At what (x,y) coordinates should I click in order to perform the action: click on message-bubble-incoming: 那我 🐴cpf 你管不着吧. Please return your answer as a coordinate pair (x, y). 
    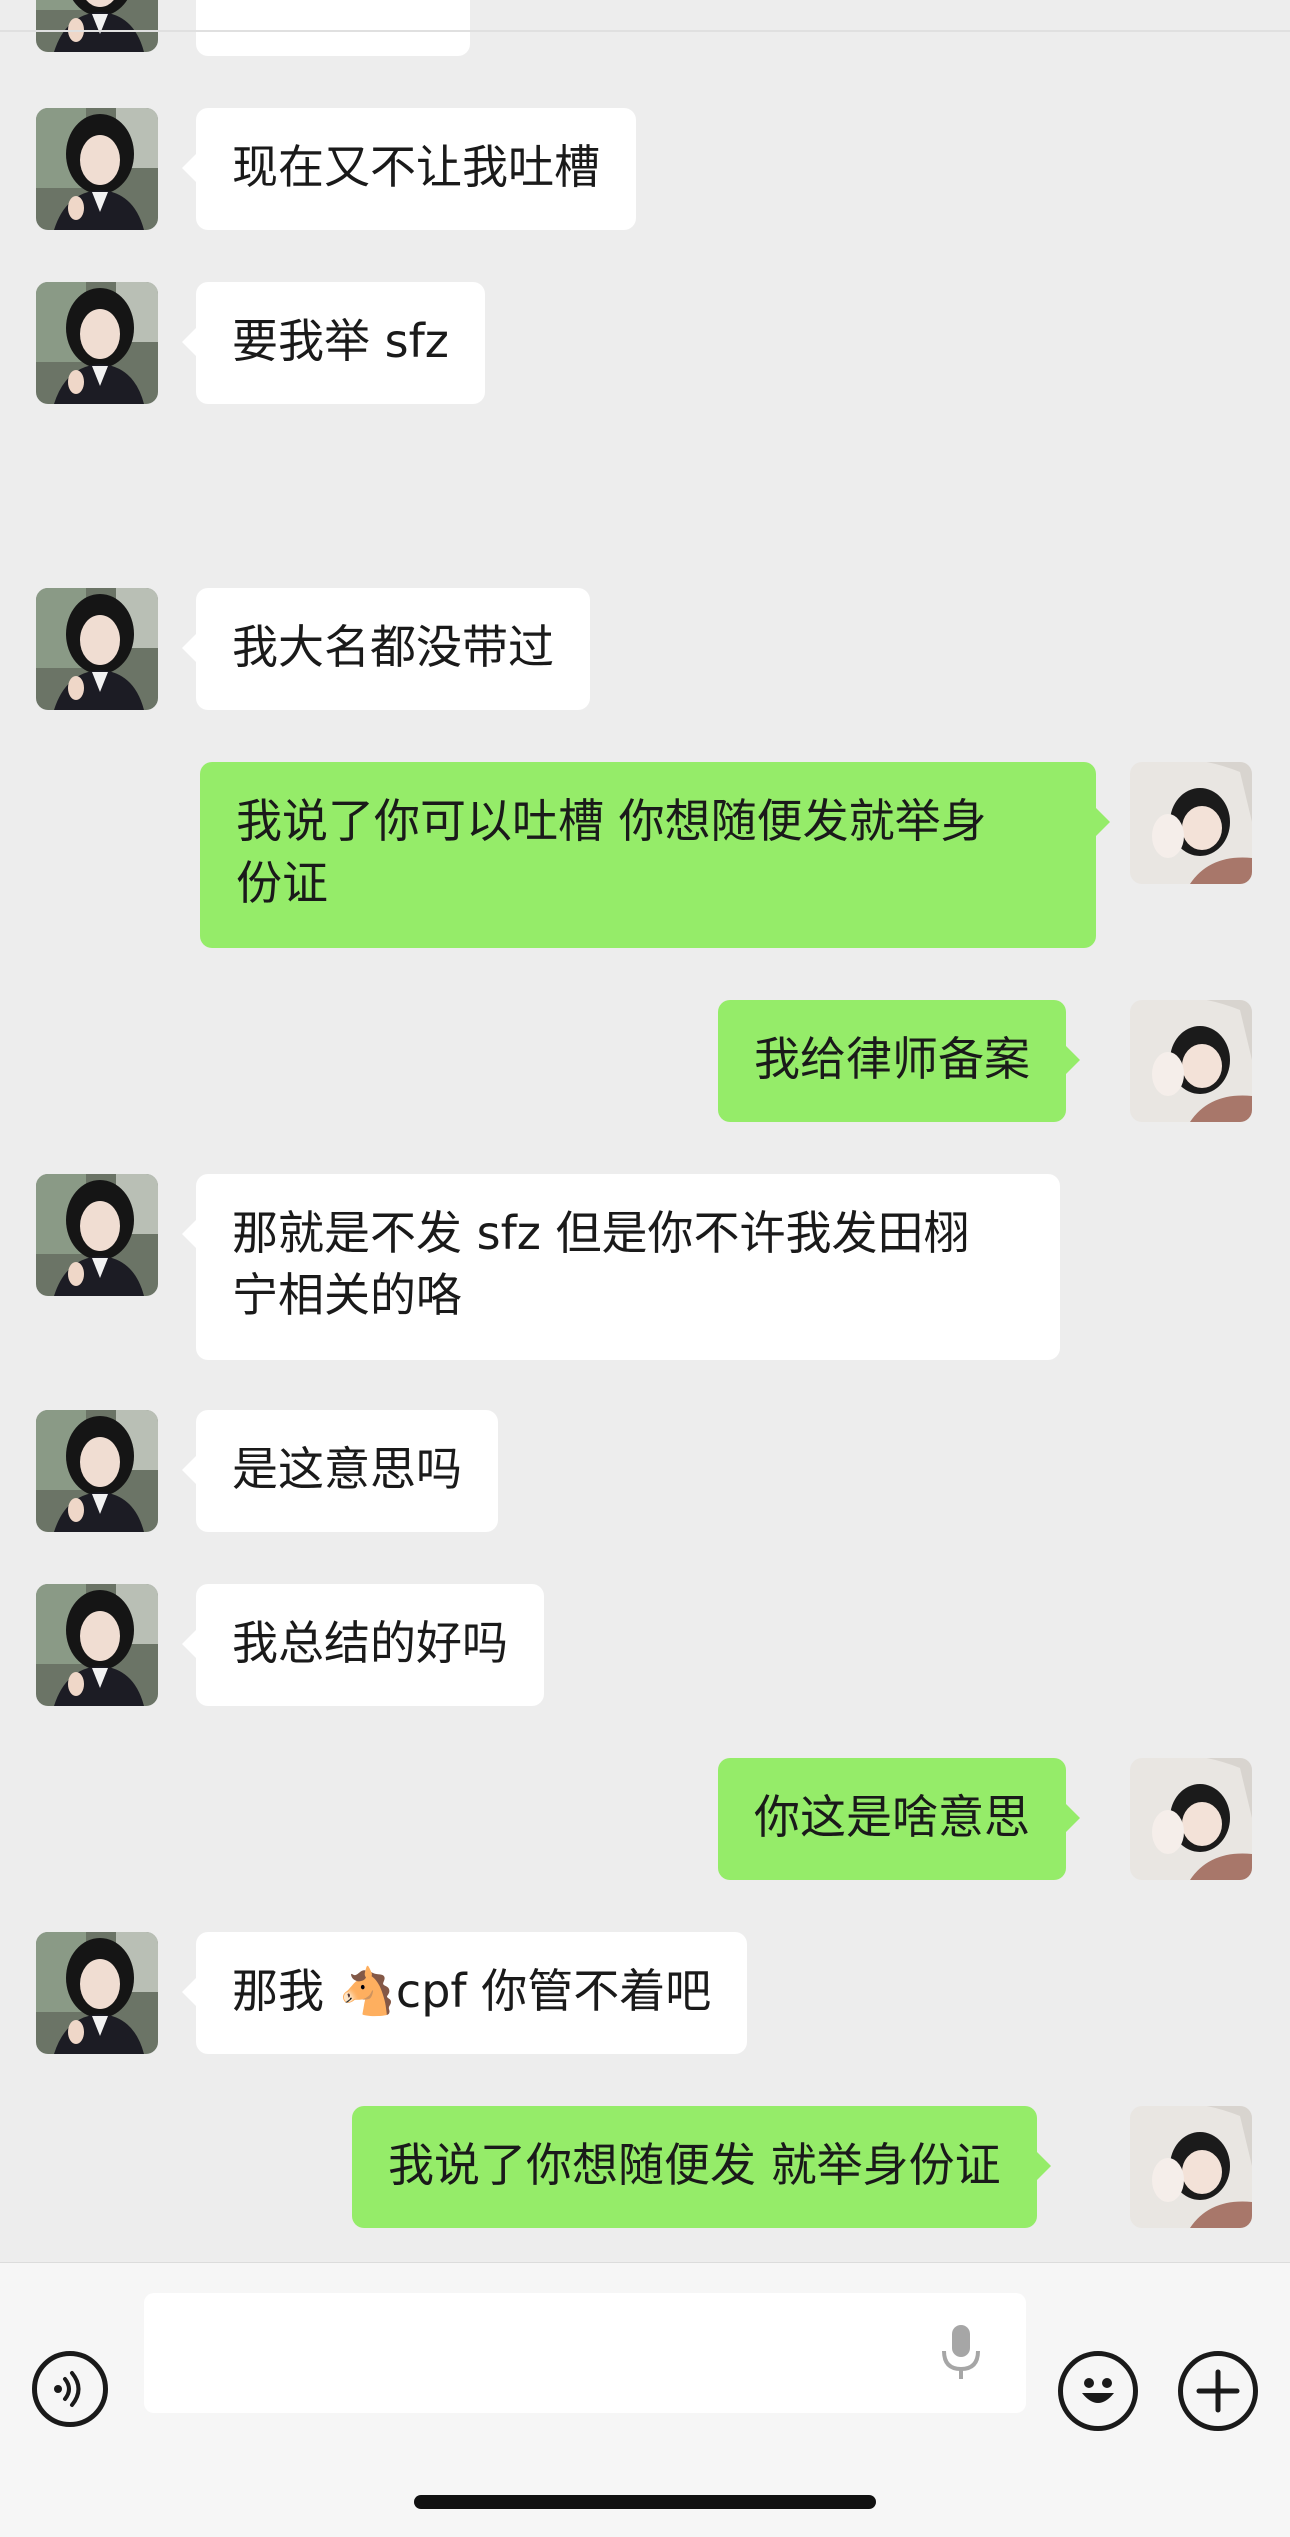
    Looking at the image, I should click on (464, 1993).